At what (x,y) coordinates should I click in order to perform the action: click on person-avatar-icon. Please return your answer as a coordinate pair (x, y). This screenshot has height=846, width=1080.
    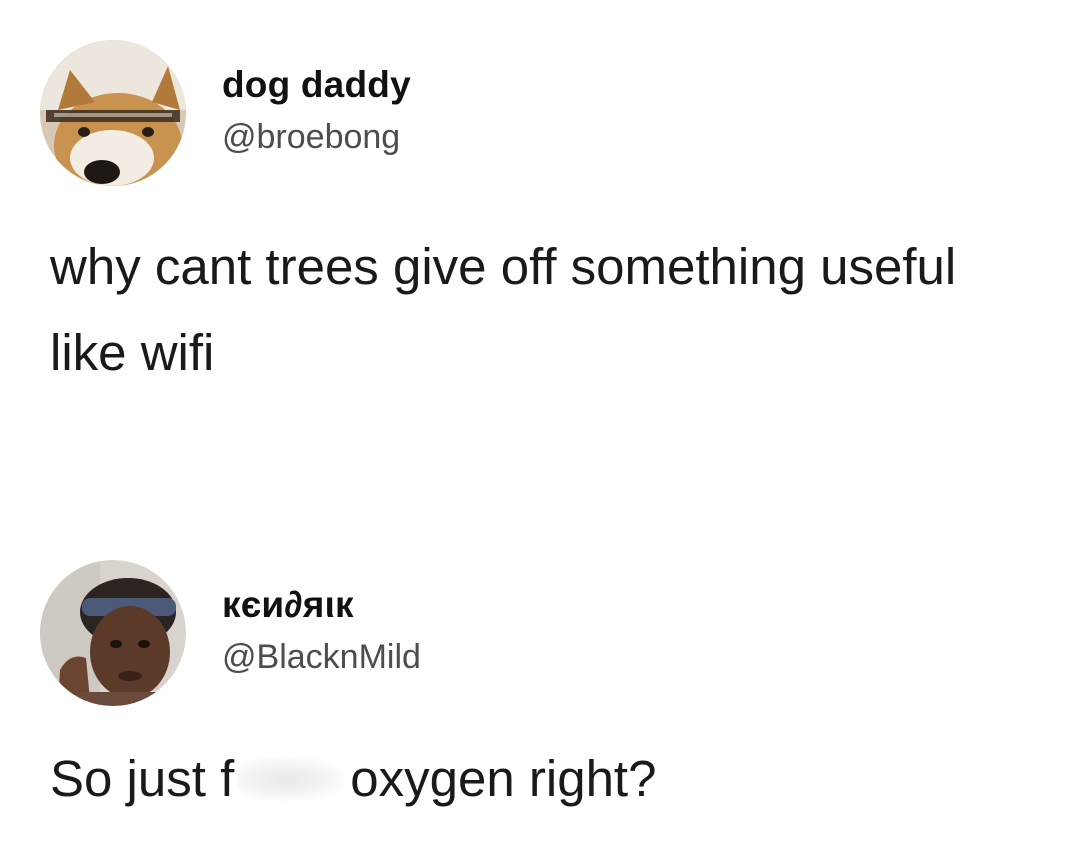
    Looking at the image, I should click on (113, 633).